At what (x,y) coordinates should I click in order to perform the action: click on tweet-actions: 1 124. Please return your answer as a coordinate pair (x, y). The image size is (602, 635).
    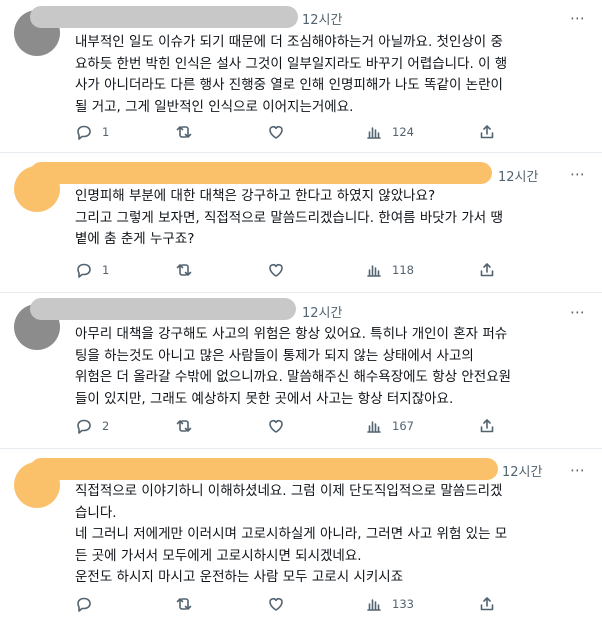
    Looking at the image, I should click on (296, 132).